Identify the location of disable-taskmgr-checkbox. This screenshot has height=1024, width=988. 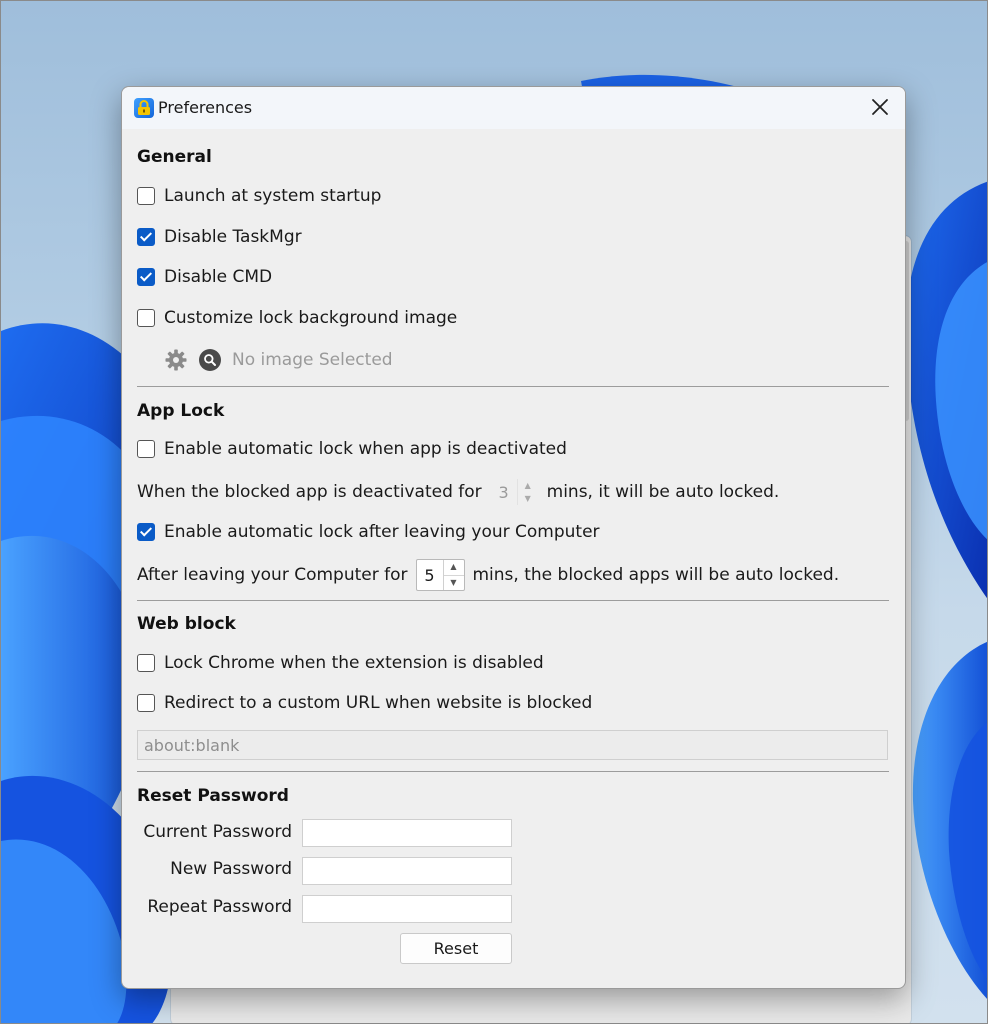
(146, 237).